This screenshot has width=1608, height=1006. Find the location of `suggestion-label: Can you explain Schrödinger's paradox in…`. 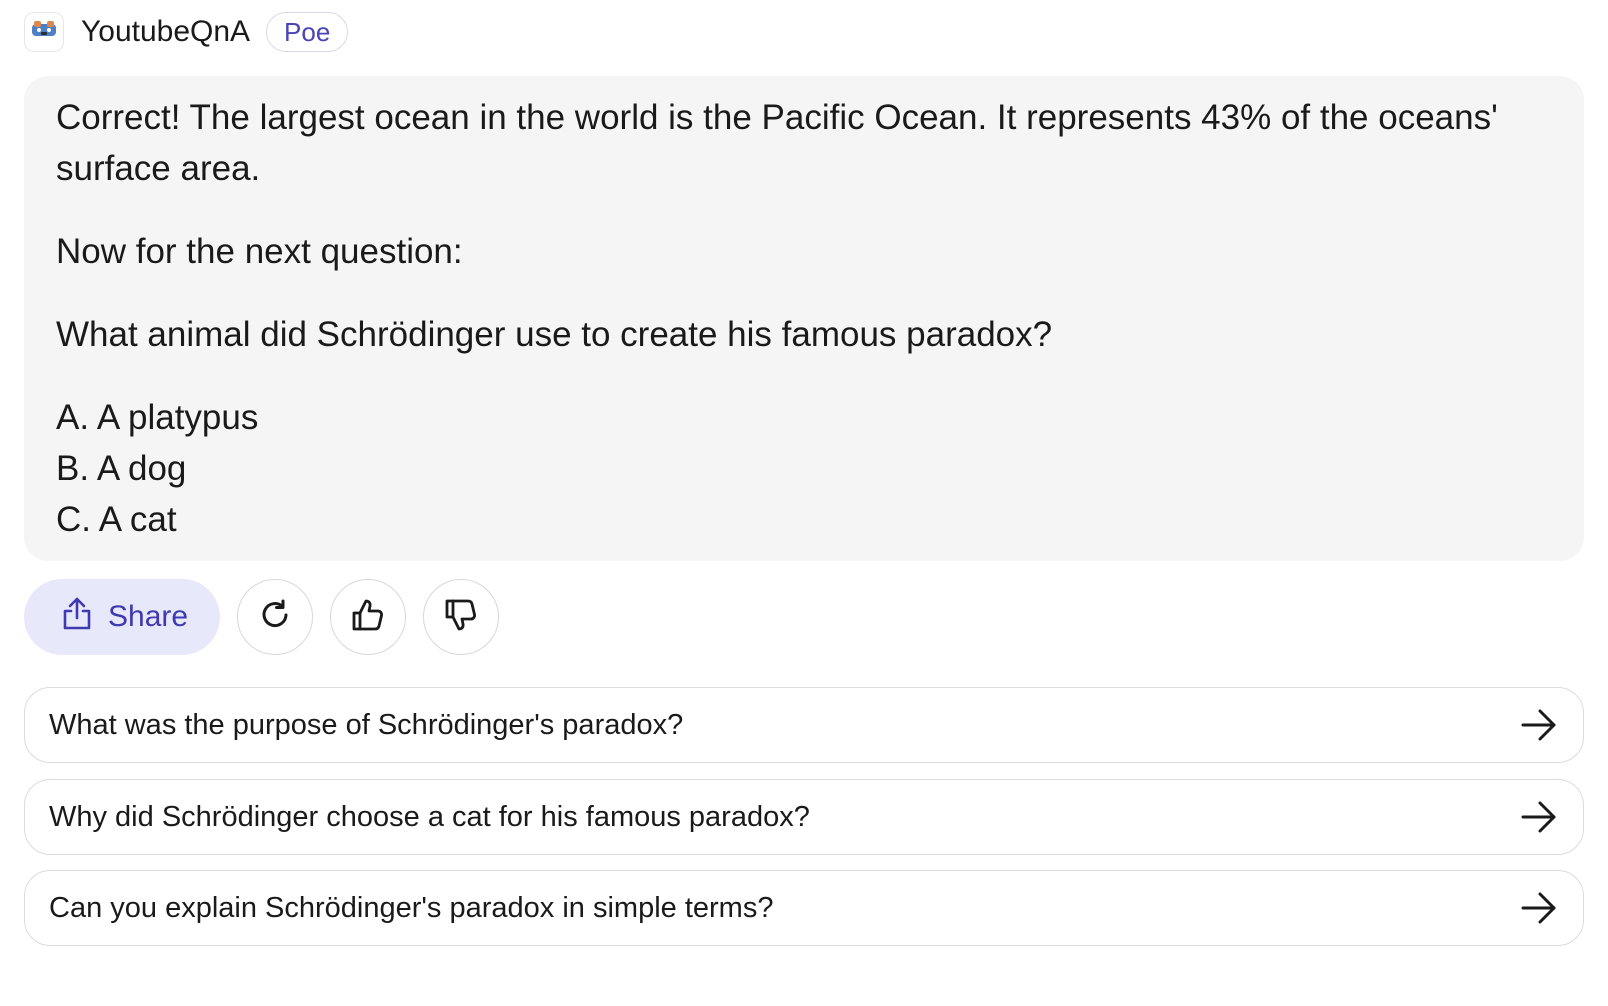

suggestion-label: Can you explain Schrödinger's paradox in… is located at coordinates (411, 907).